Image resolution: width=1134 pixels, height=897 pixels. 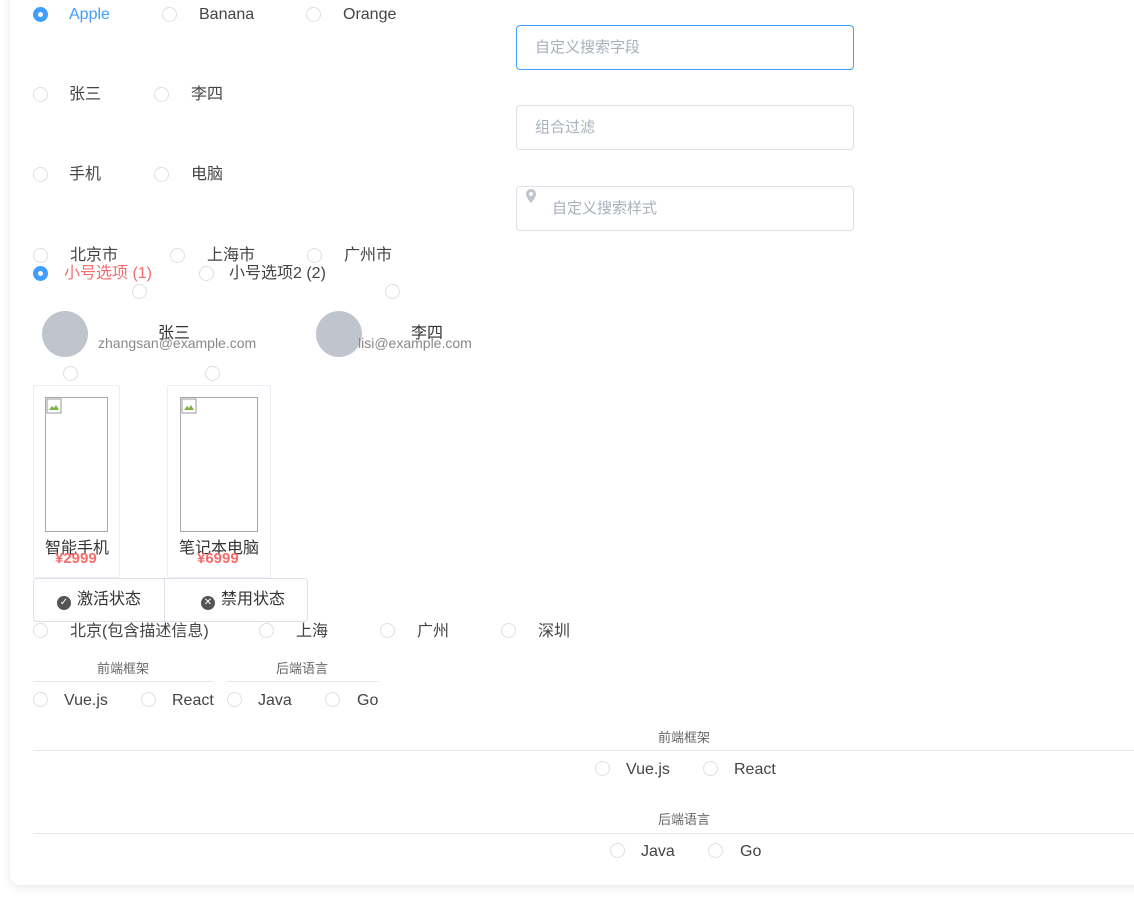 What do you see at coordinates (253, 599) in the screenshot?
I see `disabled-status-label: 禁用状态` at bounding box center [253, 599].